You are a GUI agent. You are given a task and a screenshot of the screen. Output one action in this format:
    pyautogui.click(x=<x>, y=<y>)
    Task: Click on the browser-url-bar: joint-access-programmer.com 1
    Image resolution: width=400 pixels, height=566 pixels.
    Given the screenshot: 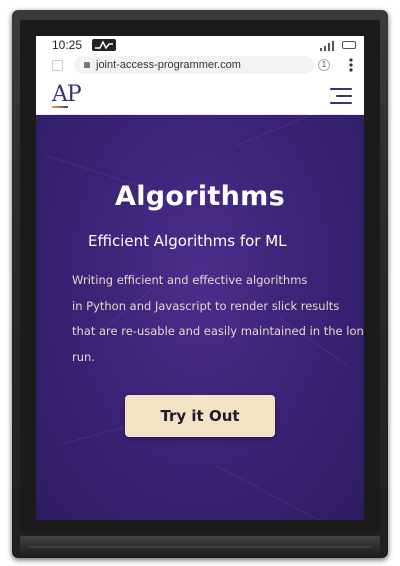 What is the action you would take?
    pyautogui.click(x=200, y=66)
    